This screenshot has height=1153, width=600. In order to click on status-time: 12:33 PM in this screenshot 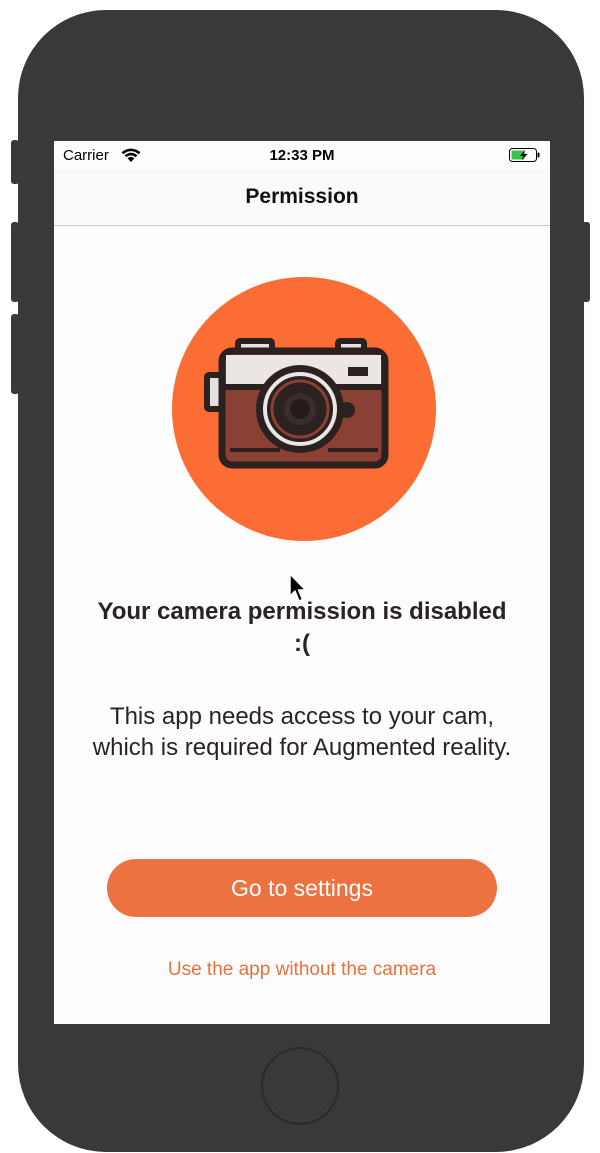, I will do `click(302, 155)`.